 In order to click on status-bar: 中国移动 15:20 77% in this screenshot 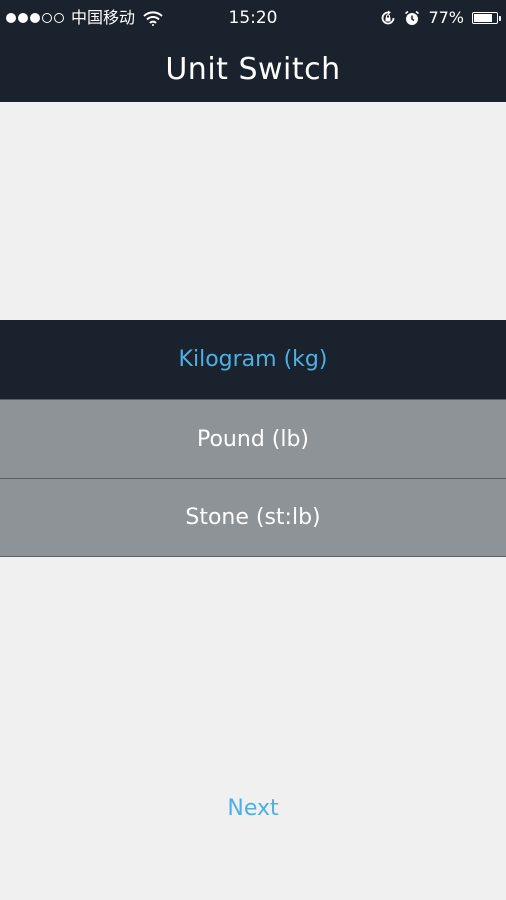, I will do `click(253, 18)`.